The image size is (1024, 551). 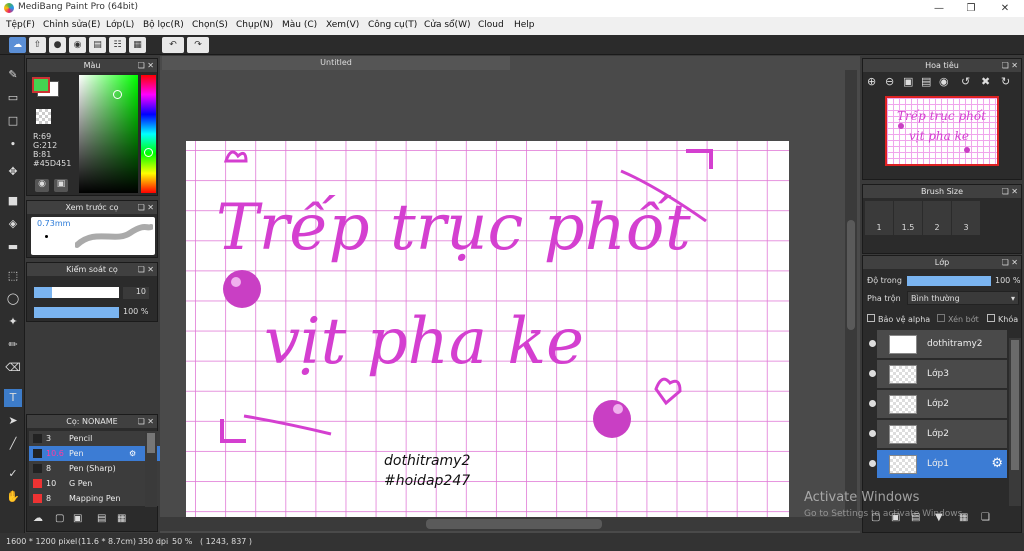 What do you see at coordinates (137, 45) in the screenshot?
I see `grid-icon: ▦` at bounding box center [137, 45].